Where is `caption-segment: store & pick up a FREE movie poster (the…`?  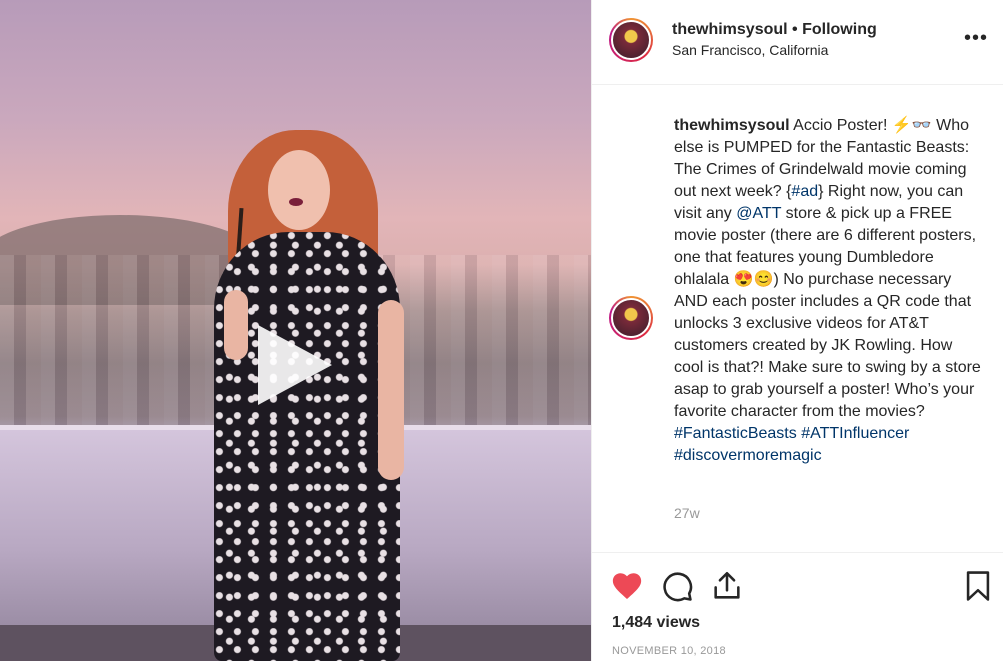 caption-segment: store & pick up a FREE movie poster (the… is located at coordinates (827, 312).